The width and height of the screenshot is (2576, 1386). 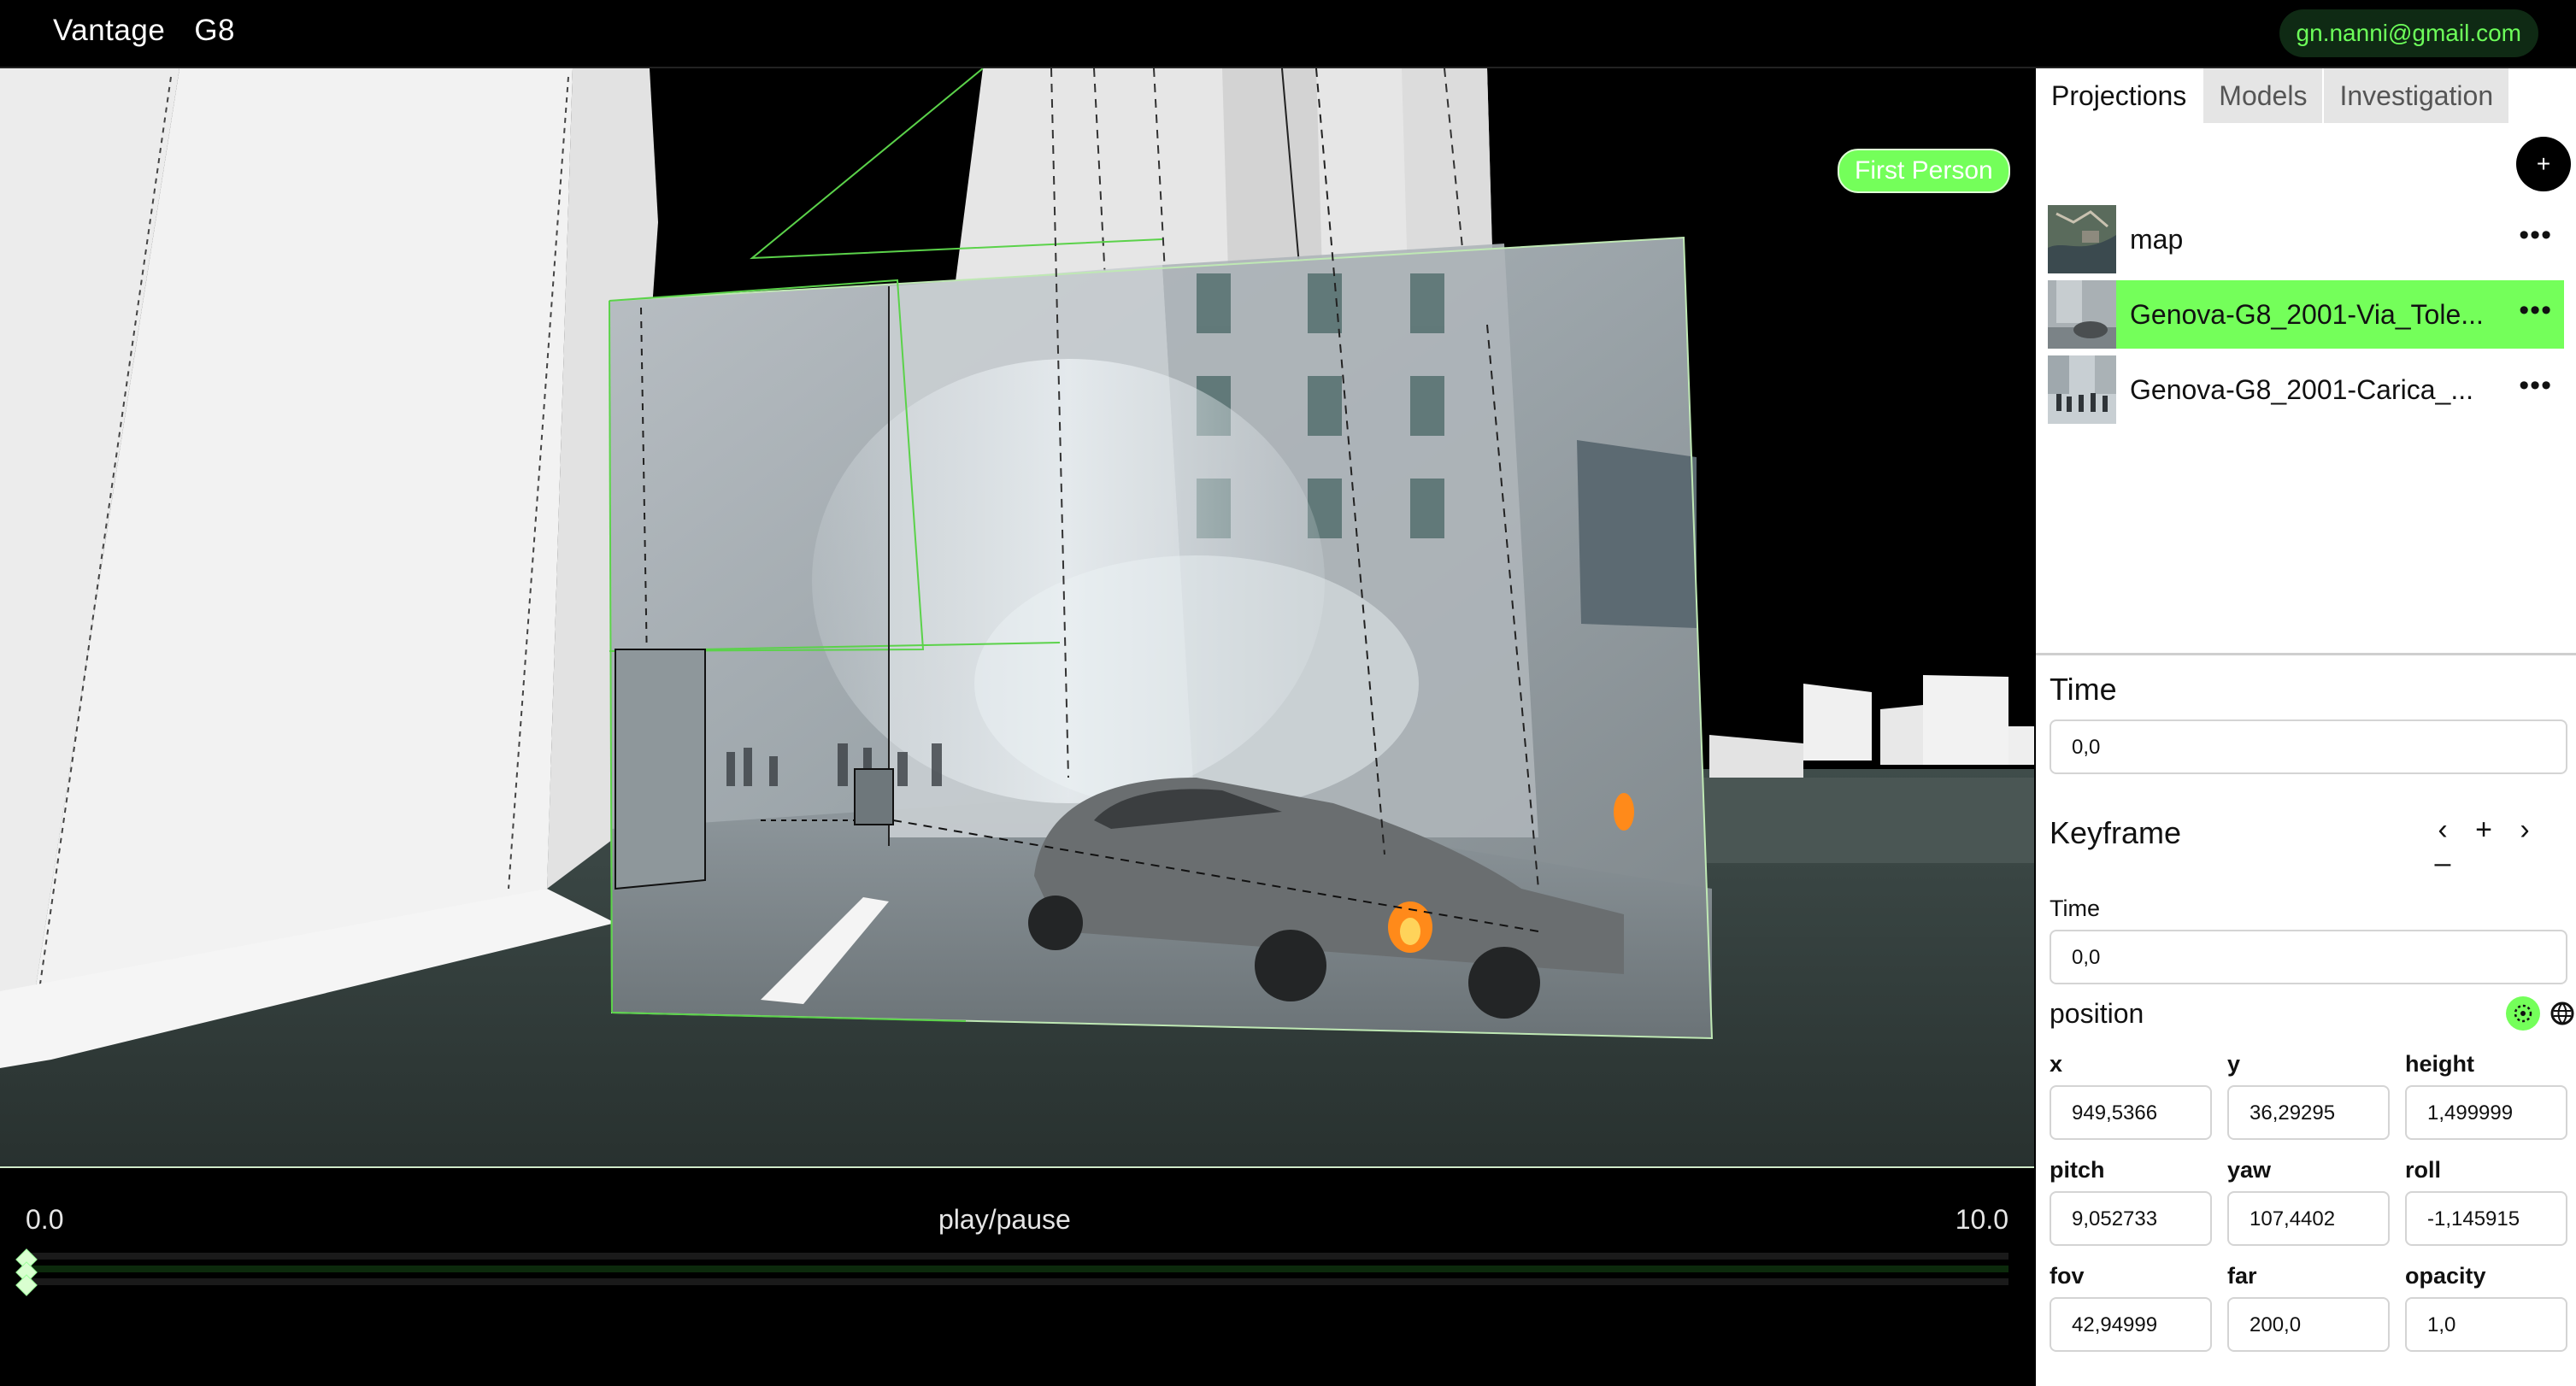 I want to click on fov-input: 42,94999, so click(x=2131, y=1325).